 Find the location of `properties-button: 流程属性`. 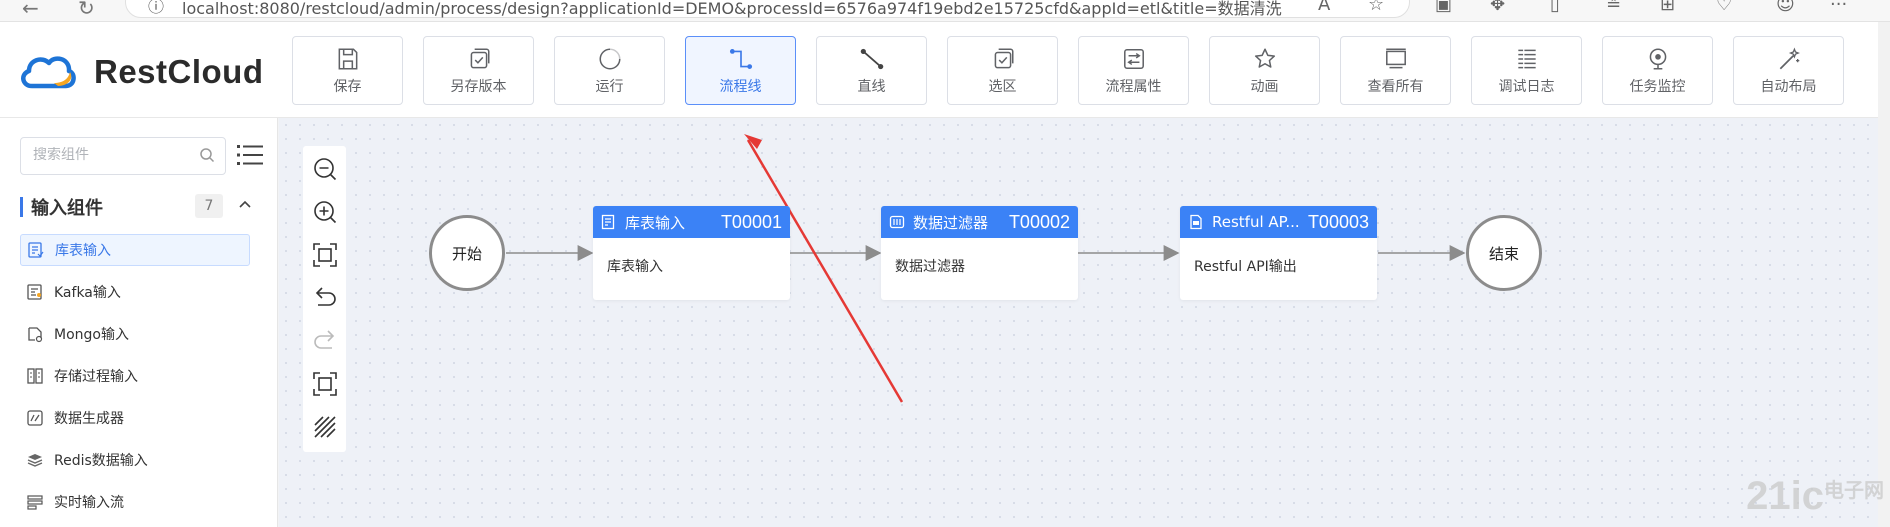

properties-button: 流程属性 is located at coordinates (1133, 70).